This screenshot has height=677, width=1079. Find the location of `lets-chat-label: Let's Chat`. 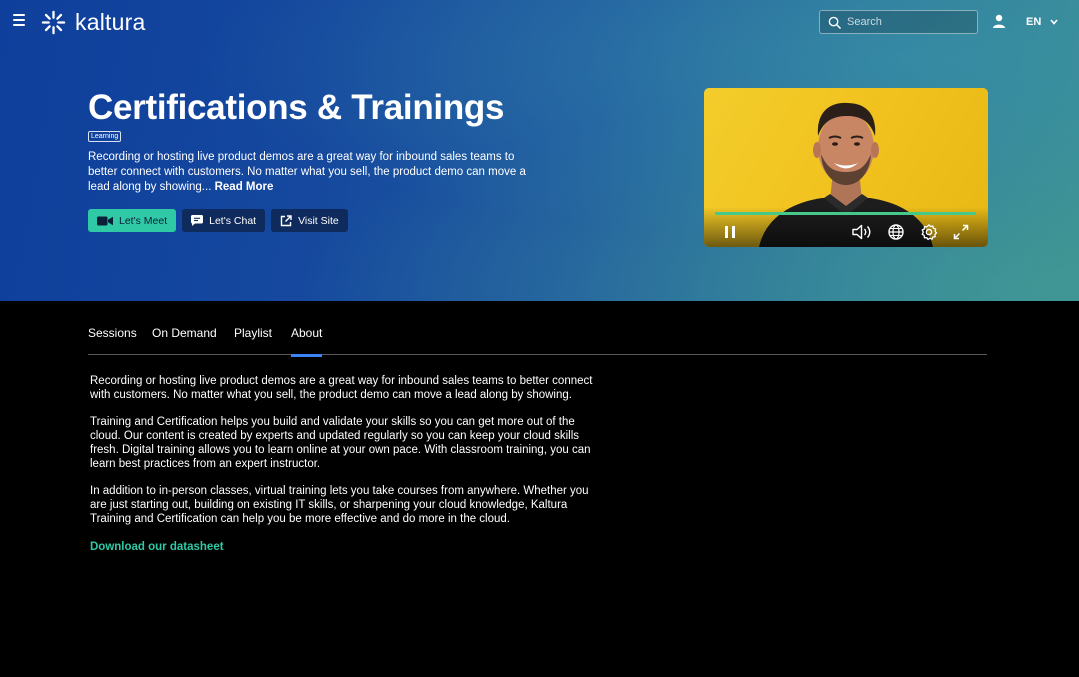

lets-chat-label: Let's Chat is located at coordinates (233, 220).